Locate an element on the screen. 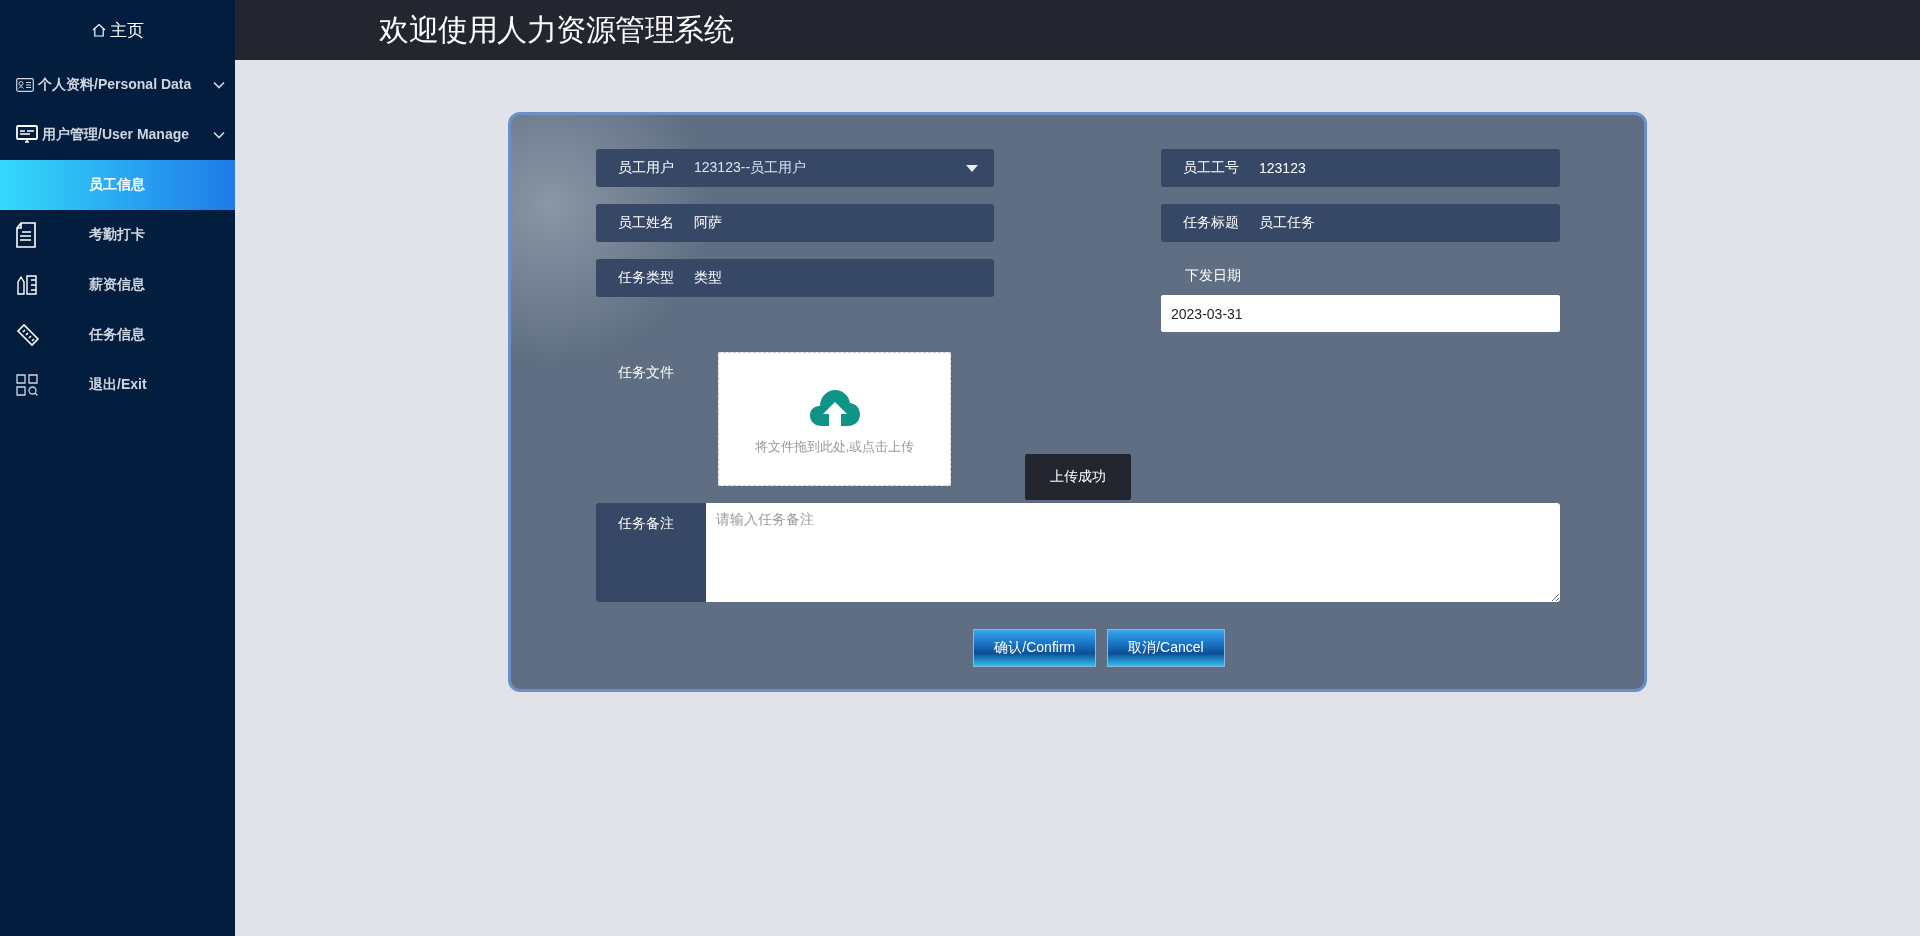 This screenshot has width=1920, height=936. field-label: 任务标题 is located at coordinates (1211, 223).